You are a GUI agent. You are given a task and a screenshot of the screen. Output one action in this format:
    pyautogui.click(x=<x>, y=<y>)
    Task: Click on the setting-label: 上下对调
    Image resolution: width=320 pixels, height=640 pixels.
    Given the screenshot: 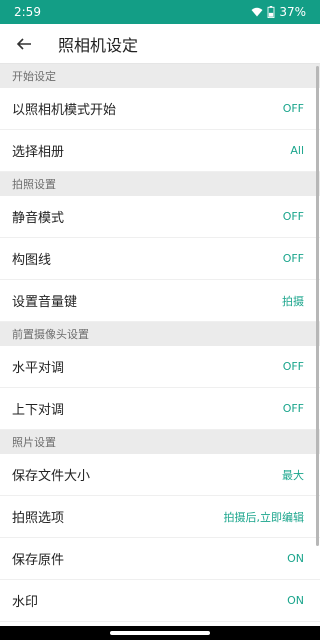 What is the action you would take?
    pyautogui.click(x=38, y=410)
    